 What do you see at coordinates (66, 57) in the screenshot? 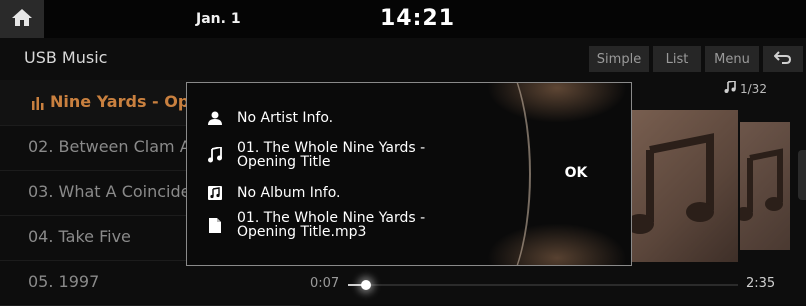
I see `page-title: USB Music` at bounding box center [66, 57].